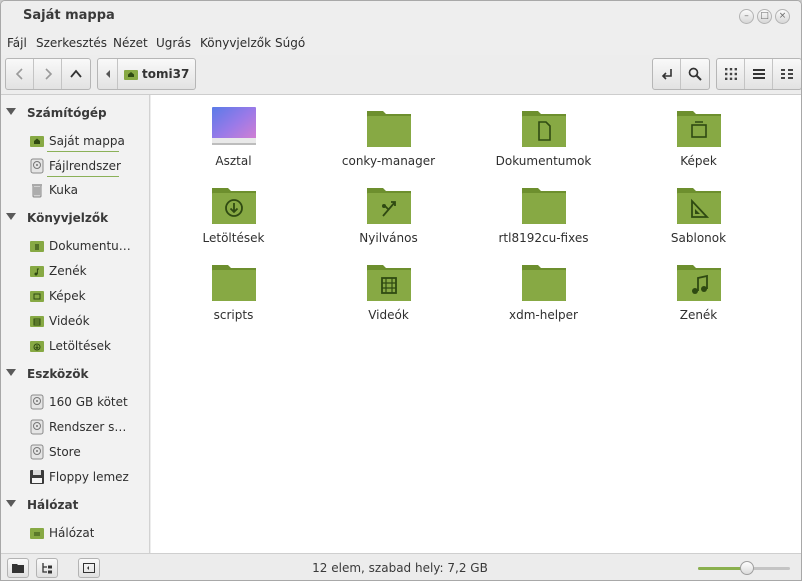 Image resolution: width=802 pixels, height=581 pixels. I want to click on search-icon, so click(695, 74).